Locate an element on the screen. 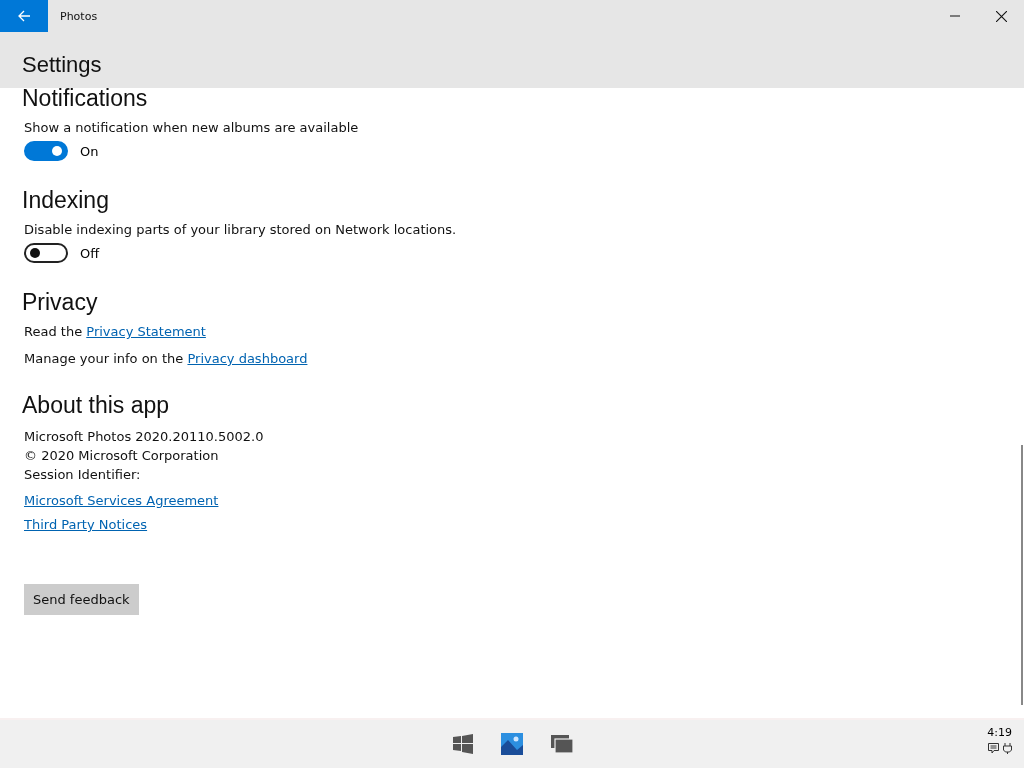  clock-time: 4:19 is located at coordinates (999, 732).